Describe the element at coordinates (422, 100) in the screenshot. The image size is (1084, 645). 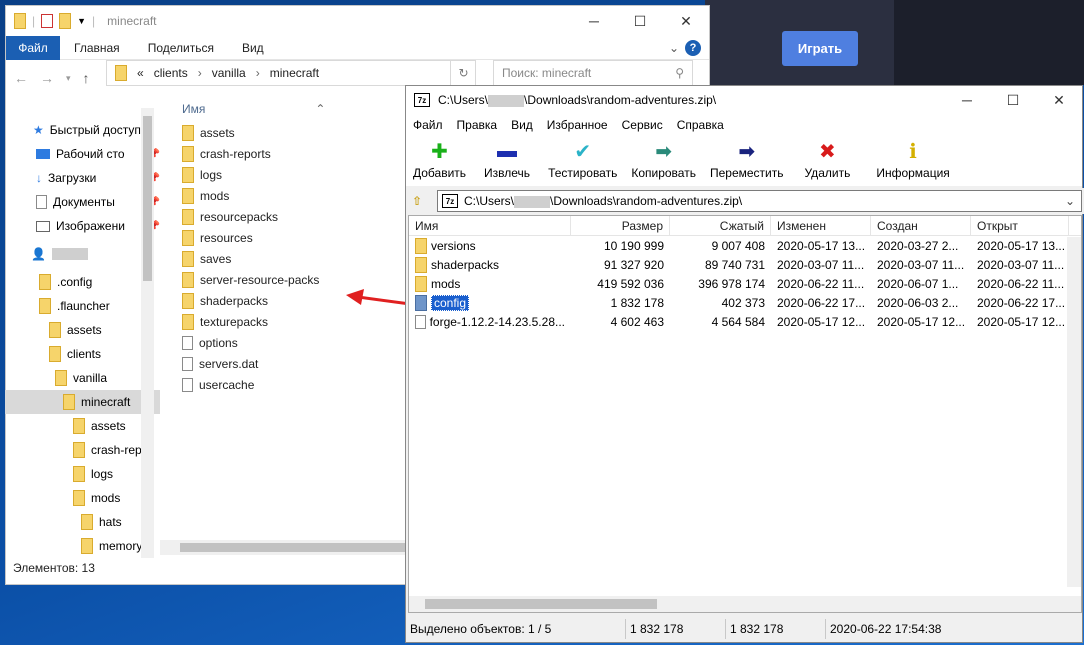
I see `sevenzip-logo-icon: 7z` at that location.